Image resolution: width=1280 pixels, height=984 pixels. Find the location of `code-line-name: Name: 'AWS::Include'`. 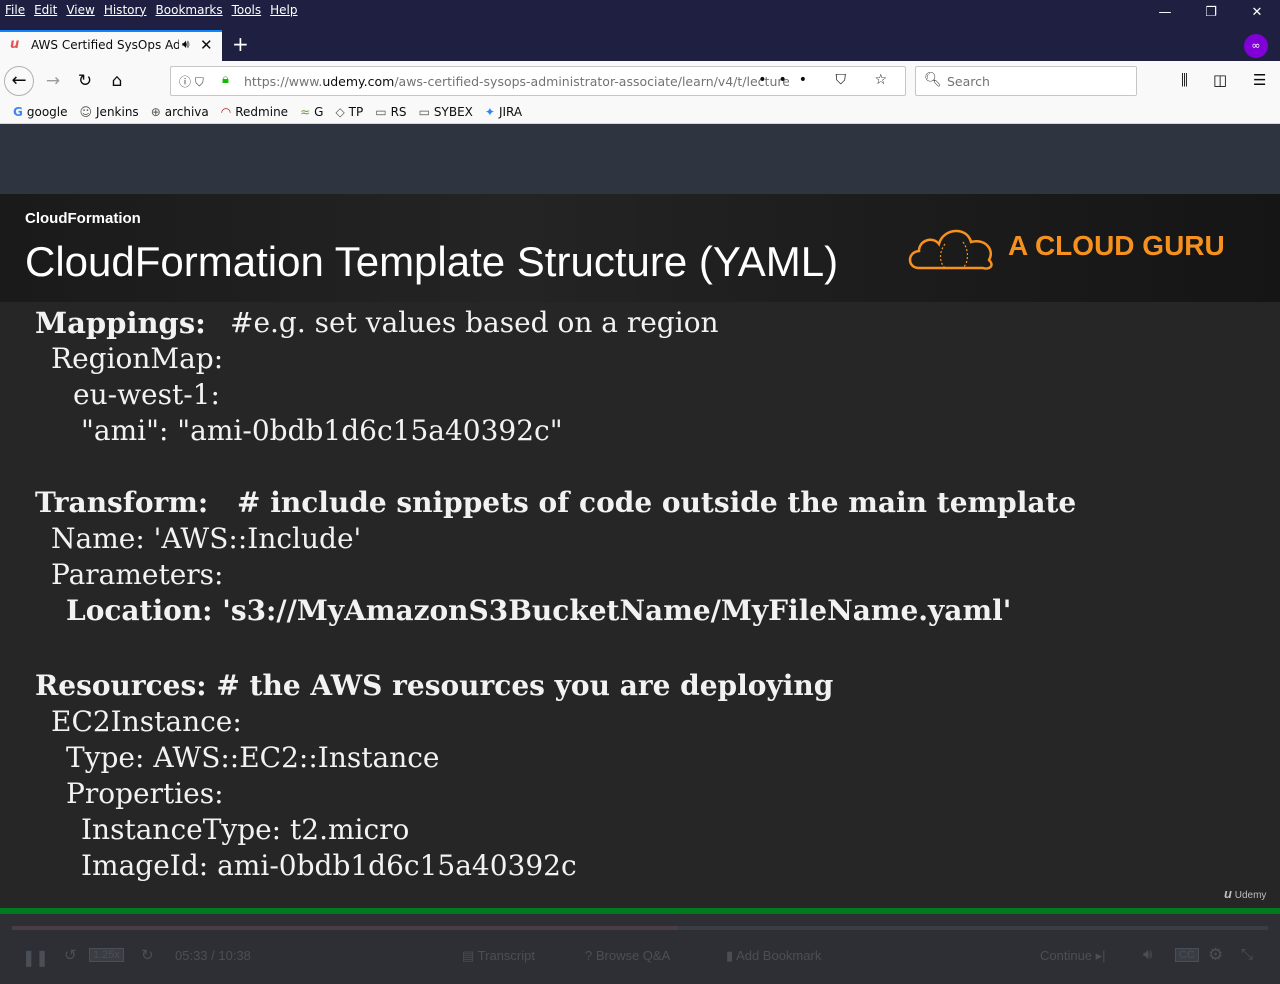

code-line-name: Name: 'AWS::Include' is located at coordinates (206, 538).